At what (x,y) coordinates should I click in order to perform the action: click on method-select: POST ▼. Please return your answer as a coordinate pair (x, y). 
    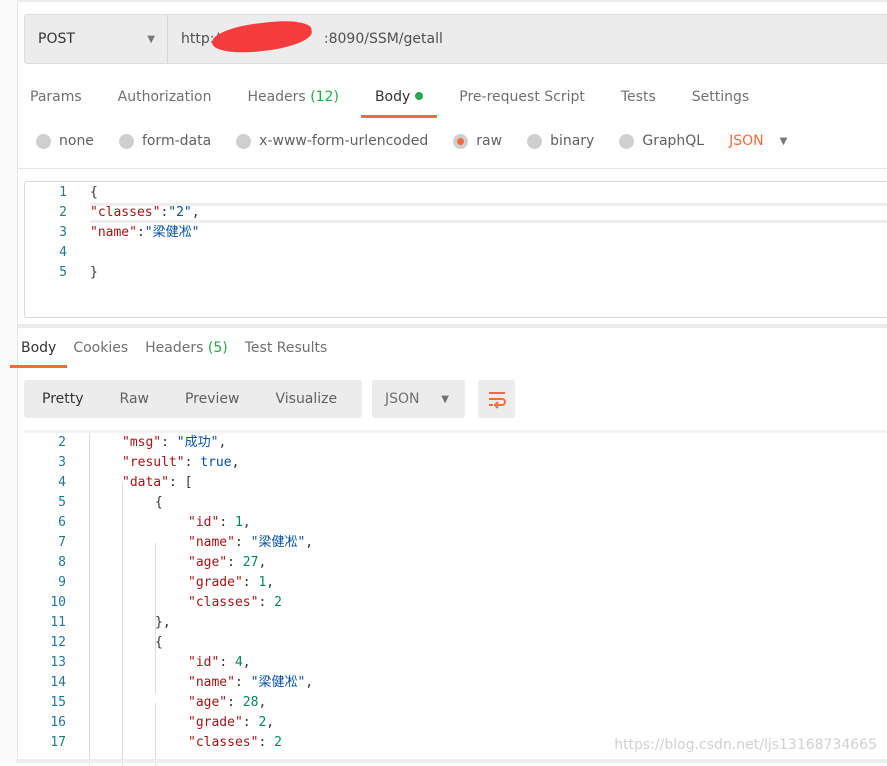
    Looking at the image, I should click on (96, 39).